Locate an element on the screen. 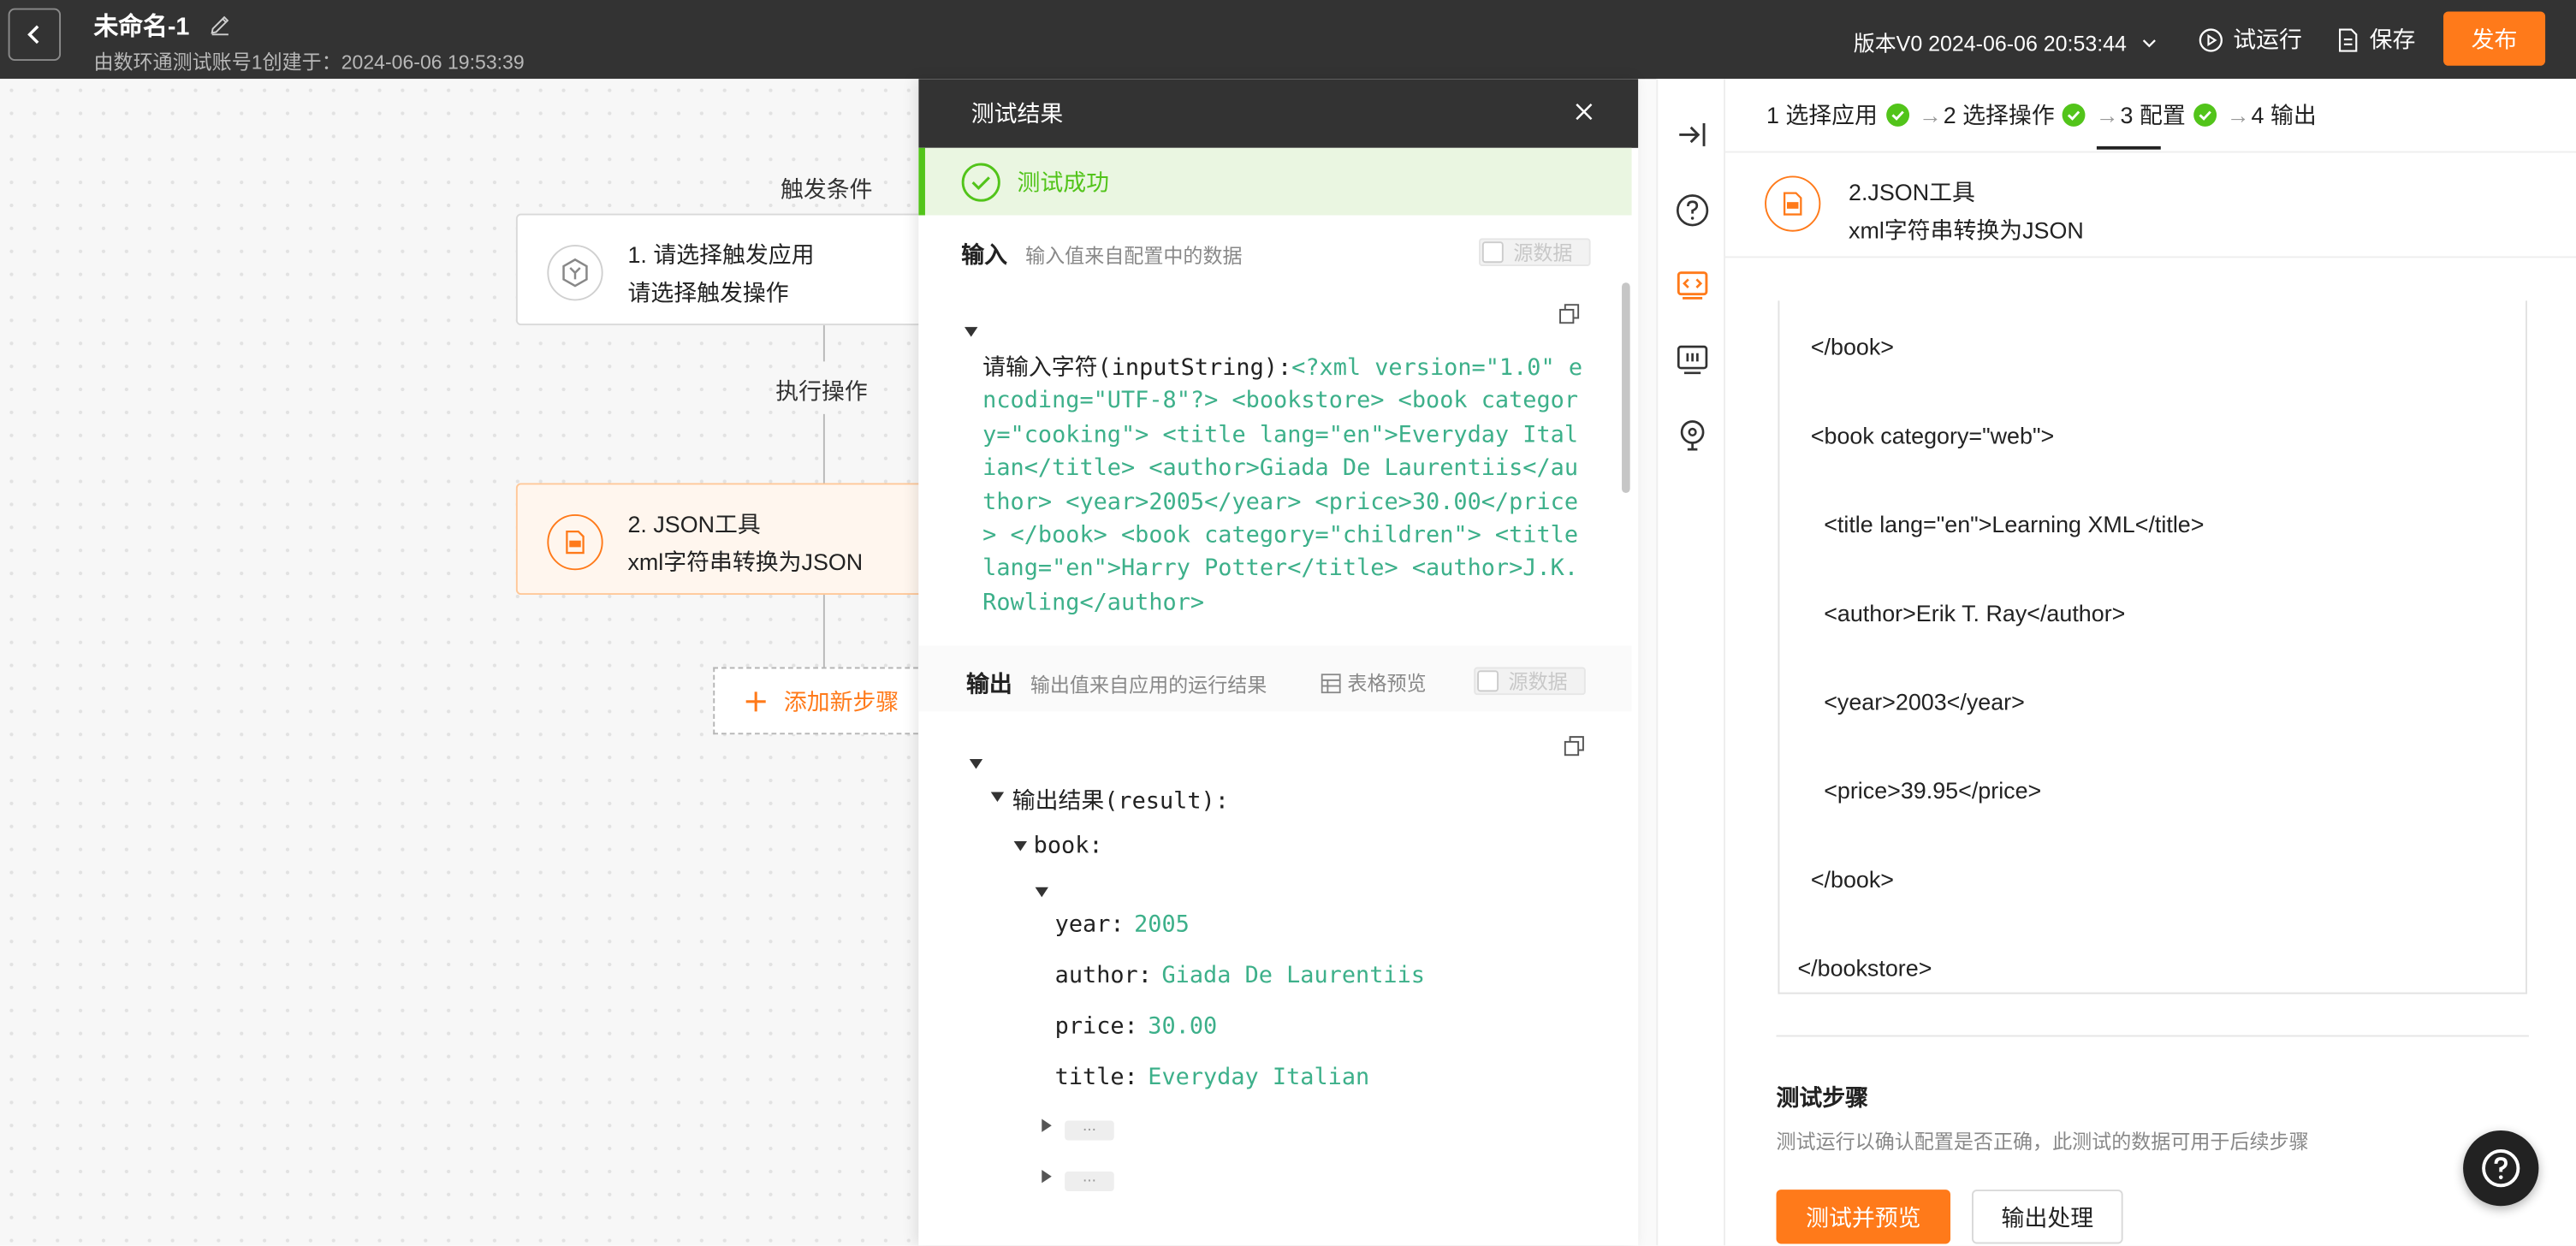 The width and height of the screenshot is (2576, 1246). help-float-button is located at coordinates (2501, 1168).